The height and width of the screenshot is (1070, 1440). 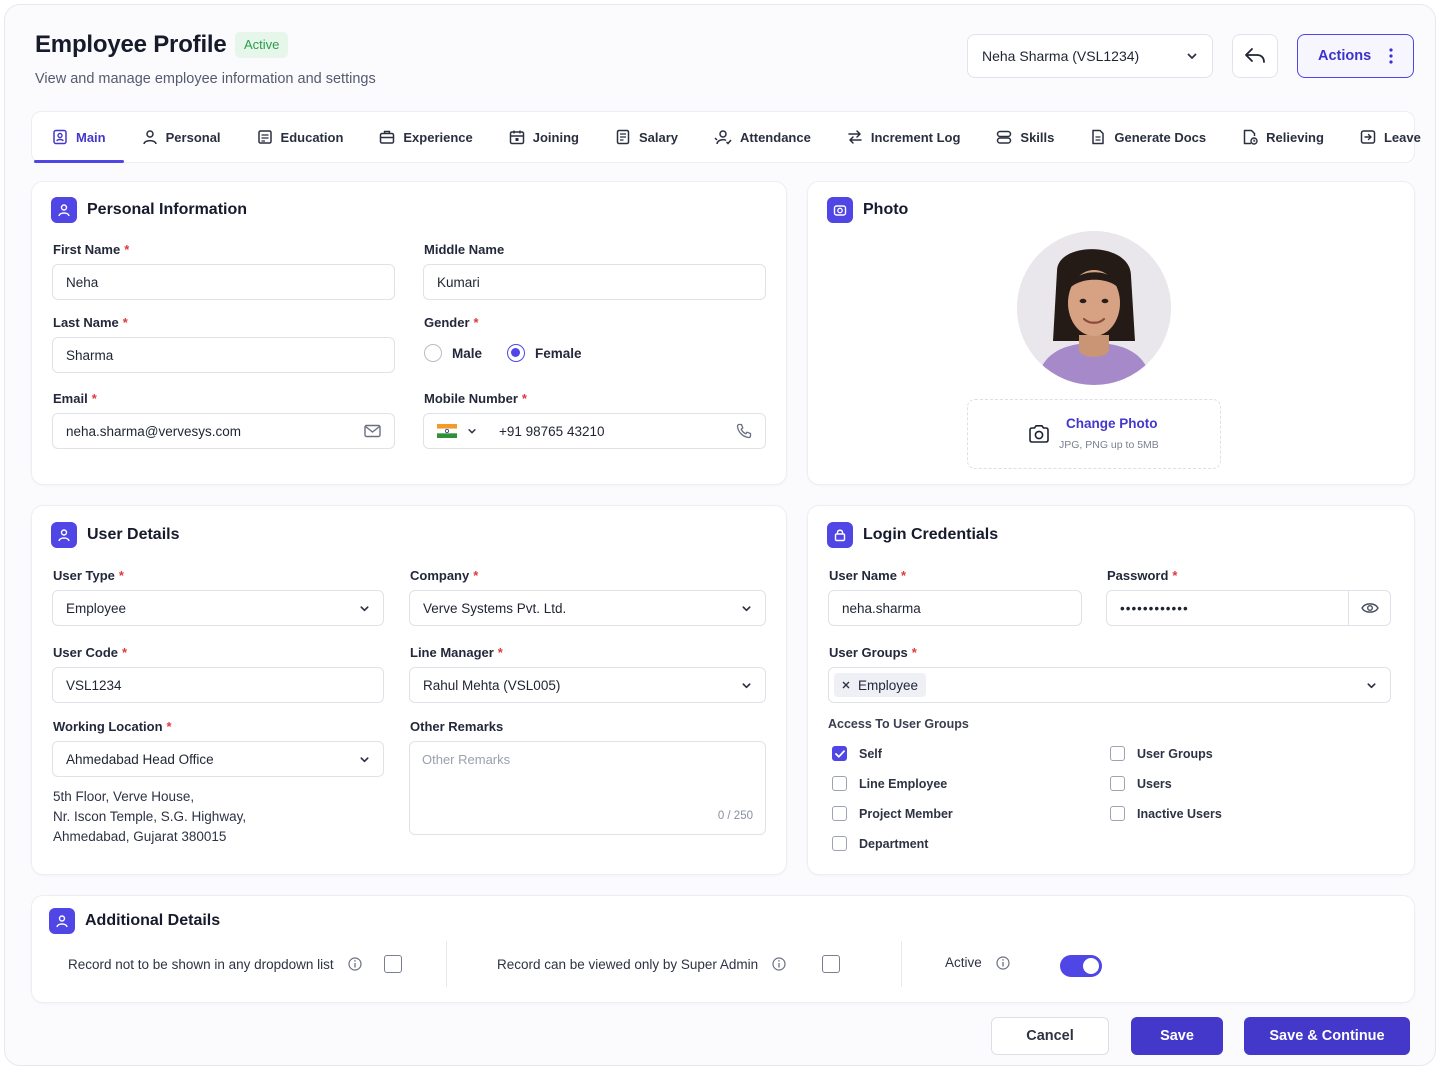 I want to click on login-credentials-header: Login Credentials, so click(x=912, y=535).